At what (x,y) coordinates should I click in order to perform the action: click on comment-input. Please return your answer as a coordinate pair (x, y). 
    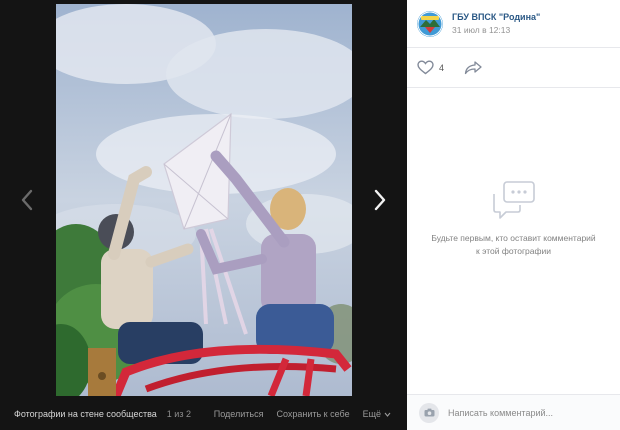
    Looking at the image, I should click on (528, 412).